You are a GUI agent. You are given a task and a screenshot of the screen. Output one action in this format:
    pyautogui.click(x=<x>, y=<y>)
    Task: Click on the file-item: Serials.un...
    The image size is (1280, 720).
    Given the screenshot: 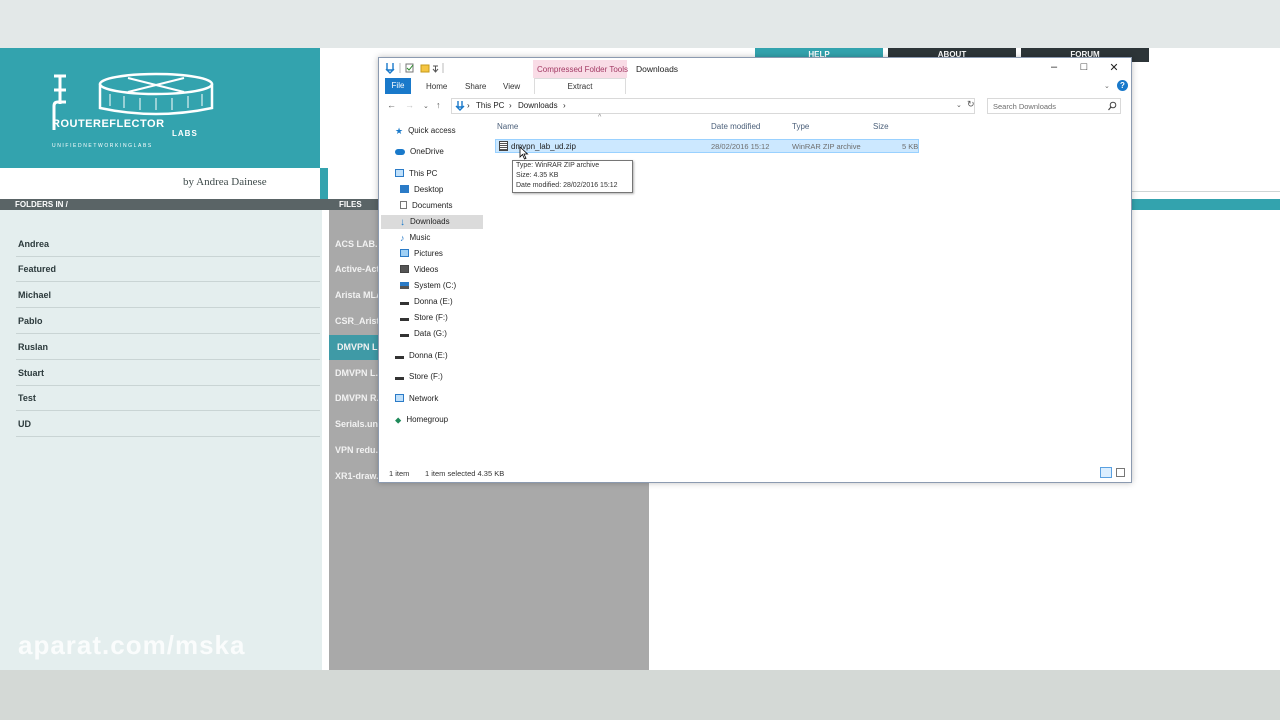 What is the action you would take?
    pyautogui.click(x=357, y=424)
    